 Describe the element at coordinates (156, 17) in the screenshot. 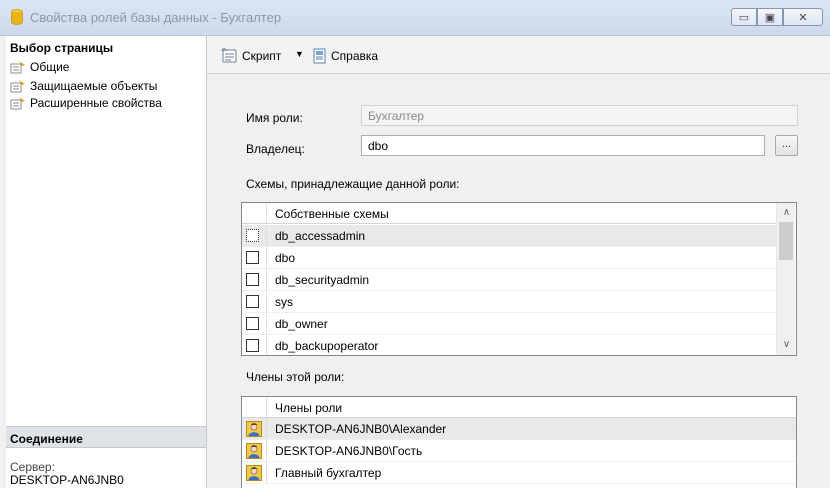

I see `window-title: Свойства ролей базы данных - Бухгалтер` at that location.